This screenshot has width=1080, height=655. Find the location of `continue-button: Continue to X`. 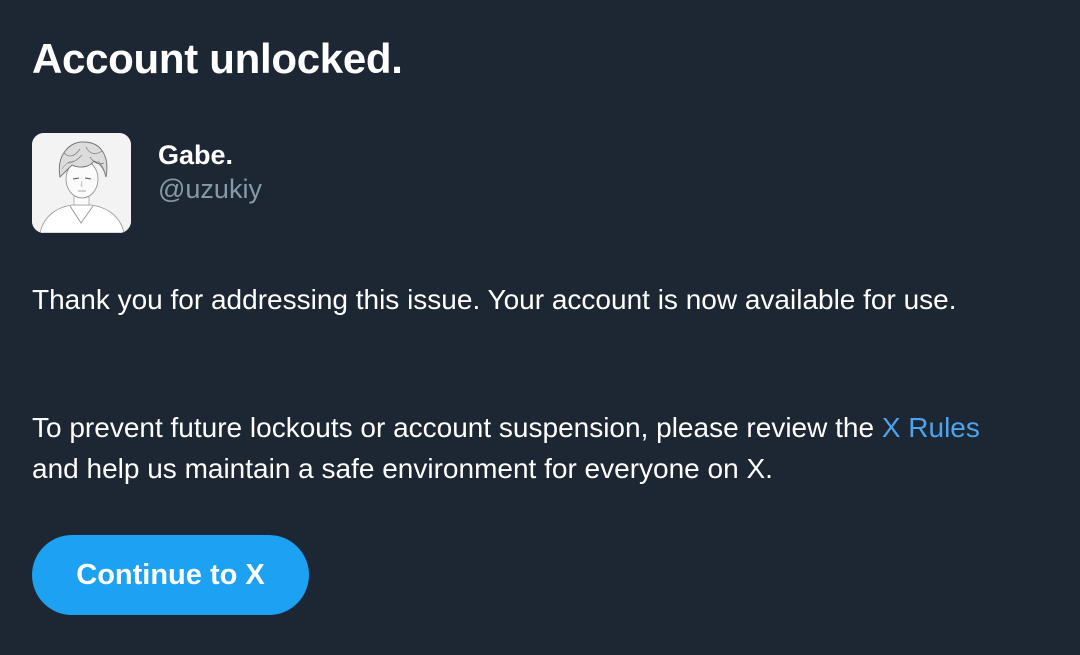

continue-button: Continue to X is located at coordinates (170, 575).